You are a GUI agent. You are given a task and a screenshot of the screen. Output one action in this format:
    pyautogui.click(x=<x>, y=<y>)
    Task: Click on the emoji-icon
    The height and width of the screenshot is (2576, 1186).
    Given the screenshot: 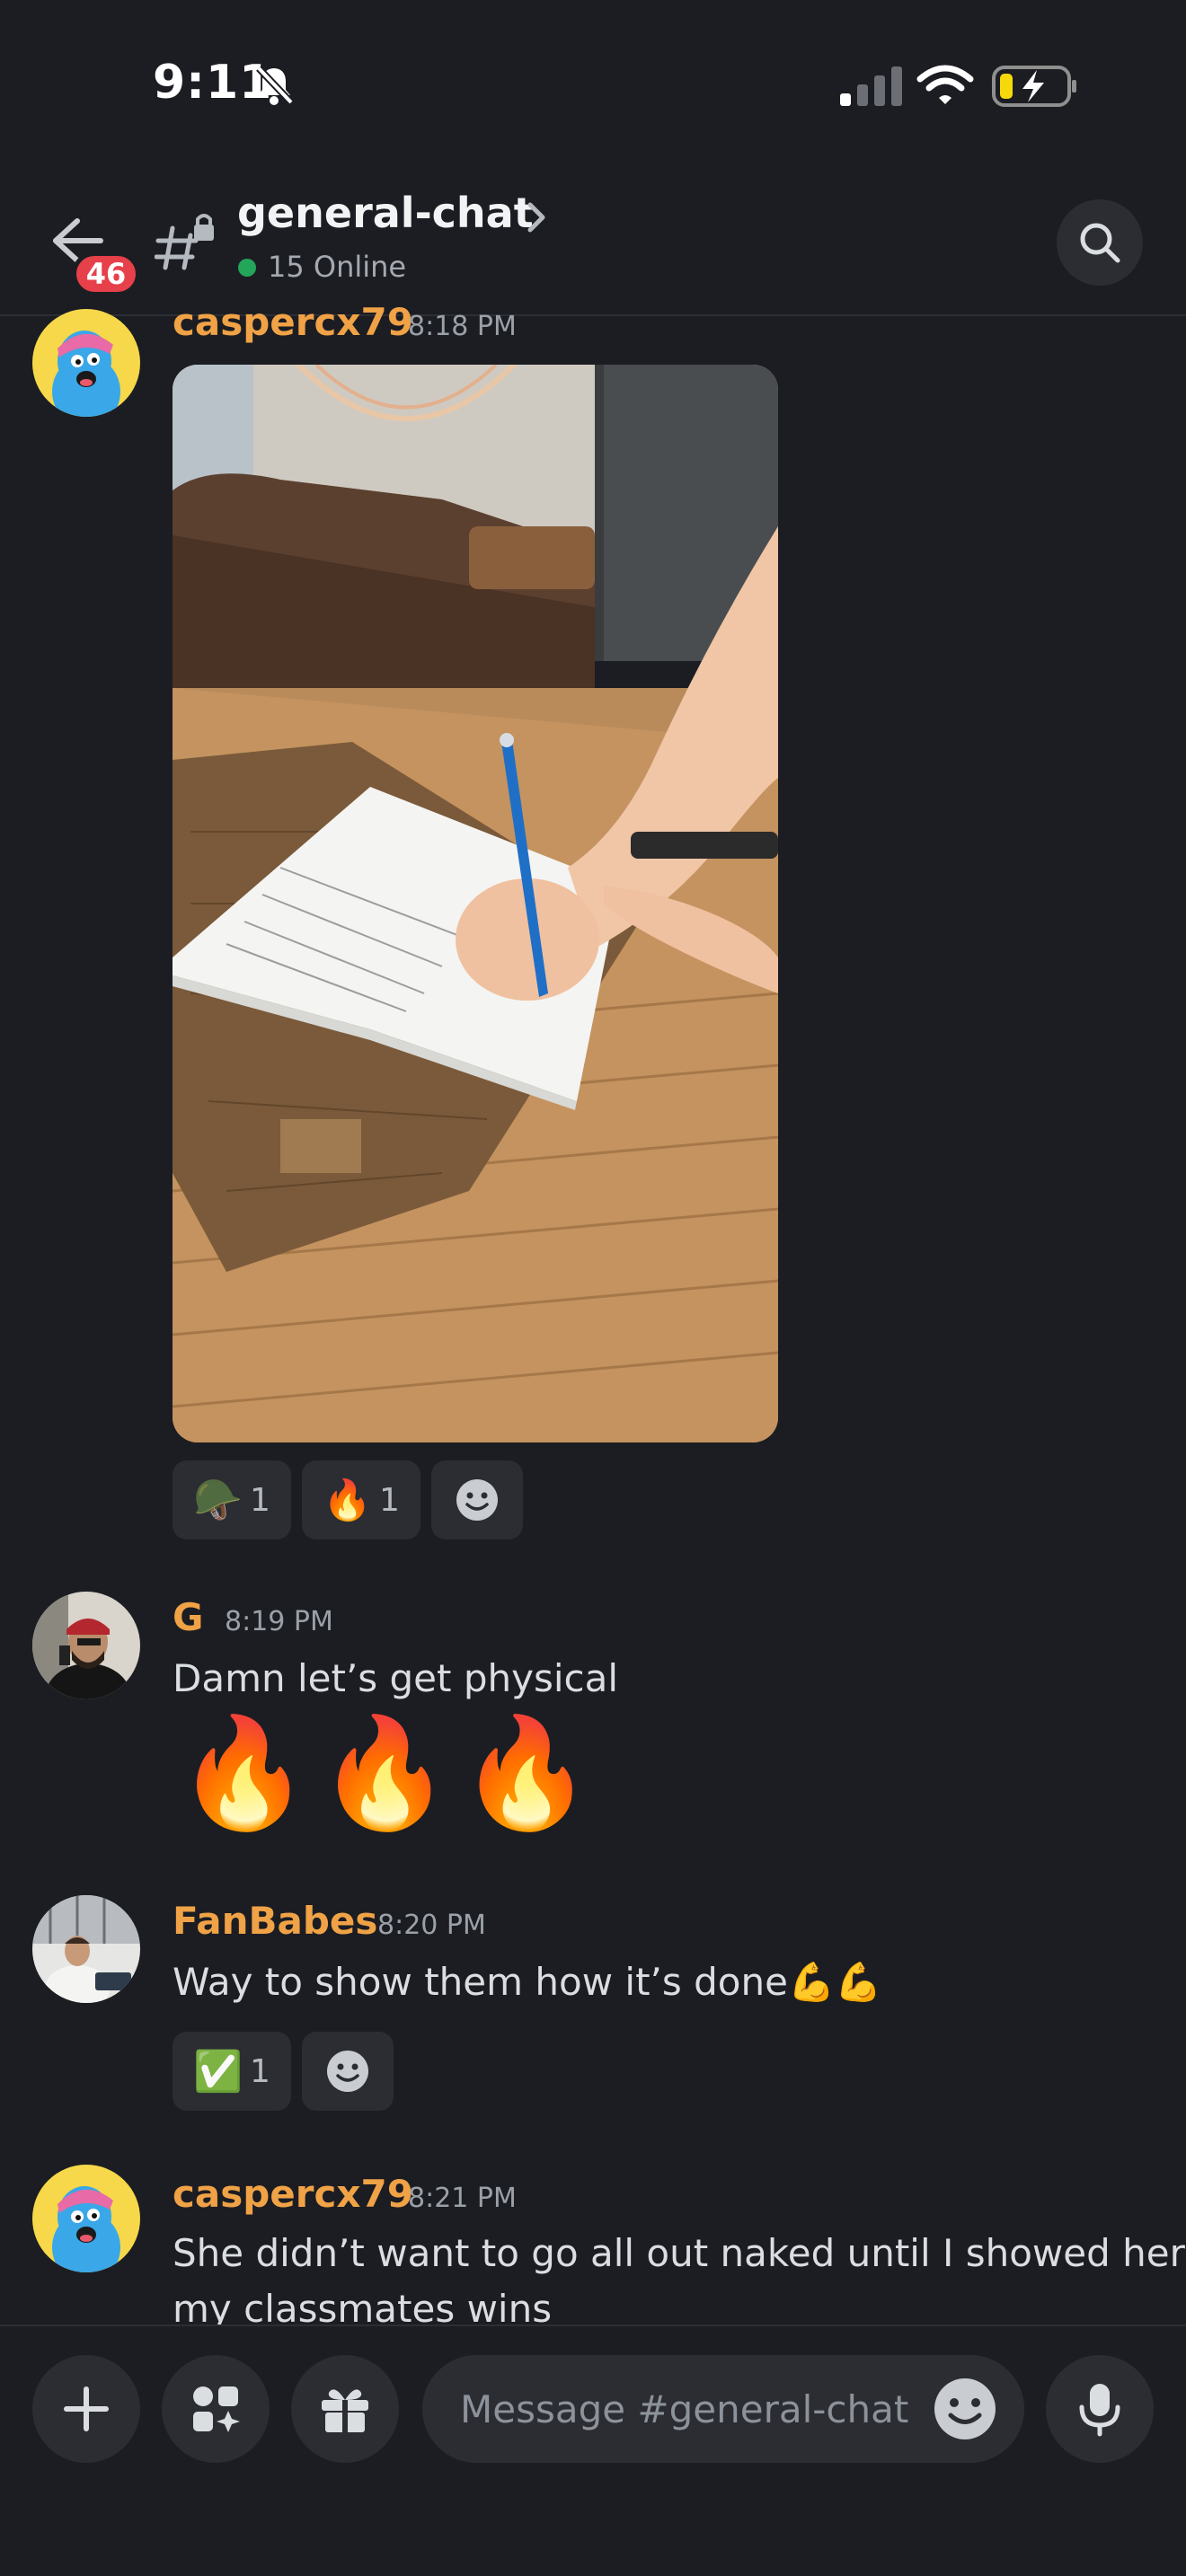 What is the action you would take?
    pyautogui.click(x=965, y=2408)
    